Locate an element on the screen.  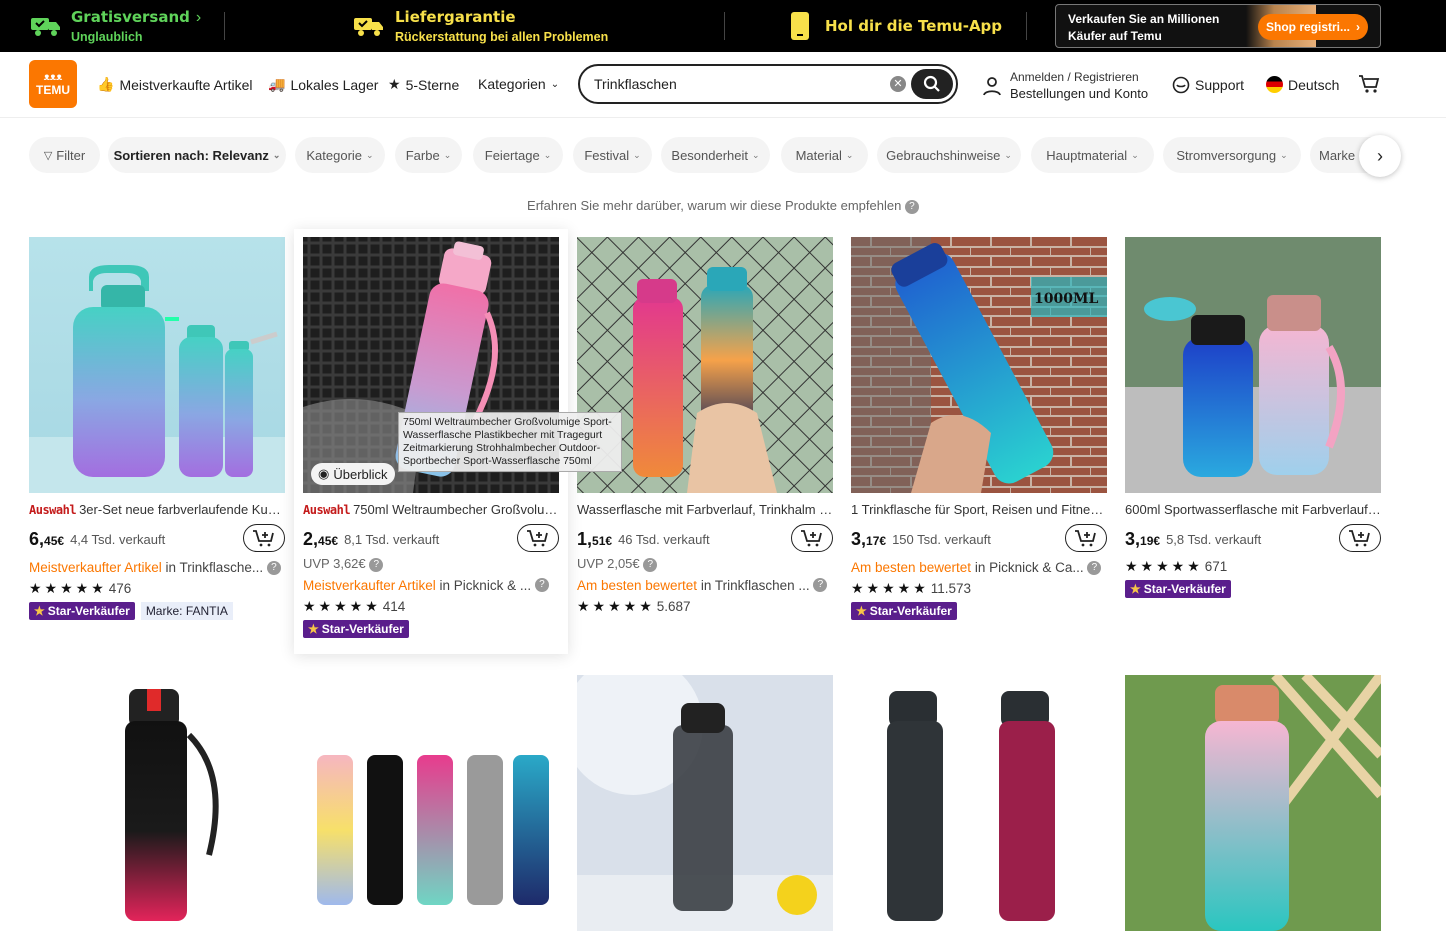
nav-categories: Kategorien ⌄ is located at coordinates (518, 84).